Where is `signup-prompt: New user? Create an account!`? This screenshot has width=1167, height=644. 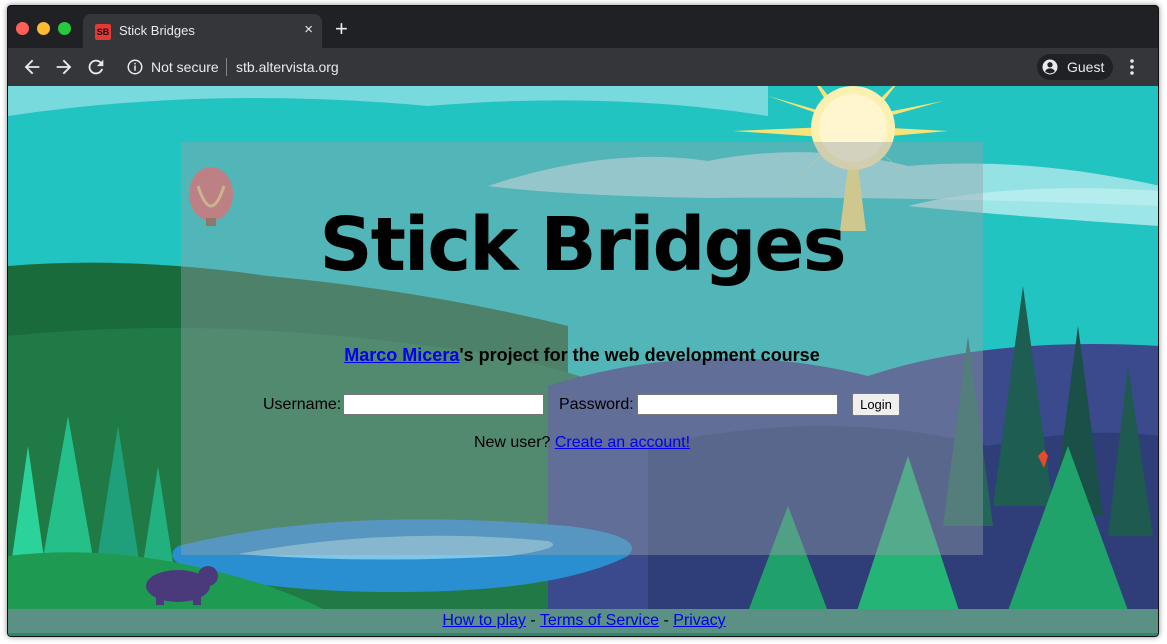 signup-prompt: New user? Create an account! is located at coordinates (582, 443).